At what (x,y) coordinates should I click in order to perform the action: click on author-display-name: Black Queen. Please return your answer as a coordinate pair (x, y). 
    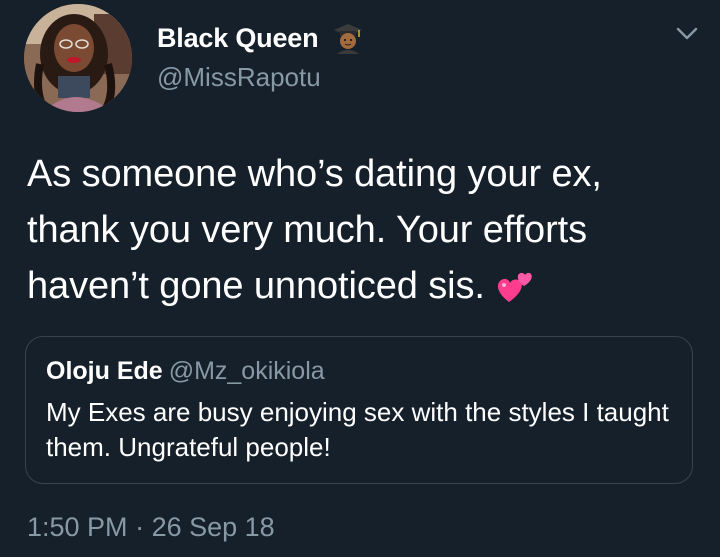
    Looking at the image, I should click on (238, 38).